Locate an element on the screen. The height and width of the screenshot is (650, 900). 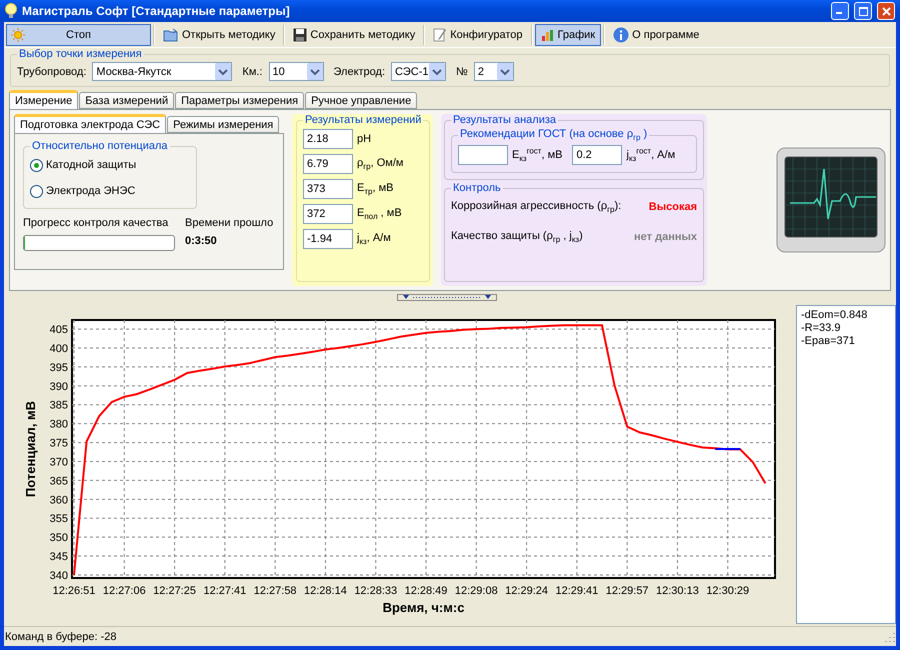
toolbar-button: Открыть методику is located at coordinates (219, 35).